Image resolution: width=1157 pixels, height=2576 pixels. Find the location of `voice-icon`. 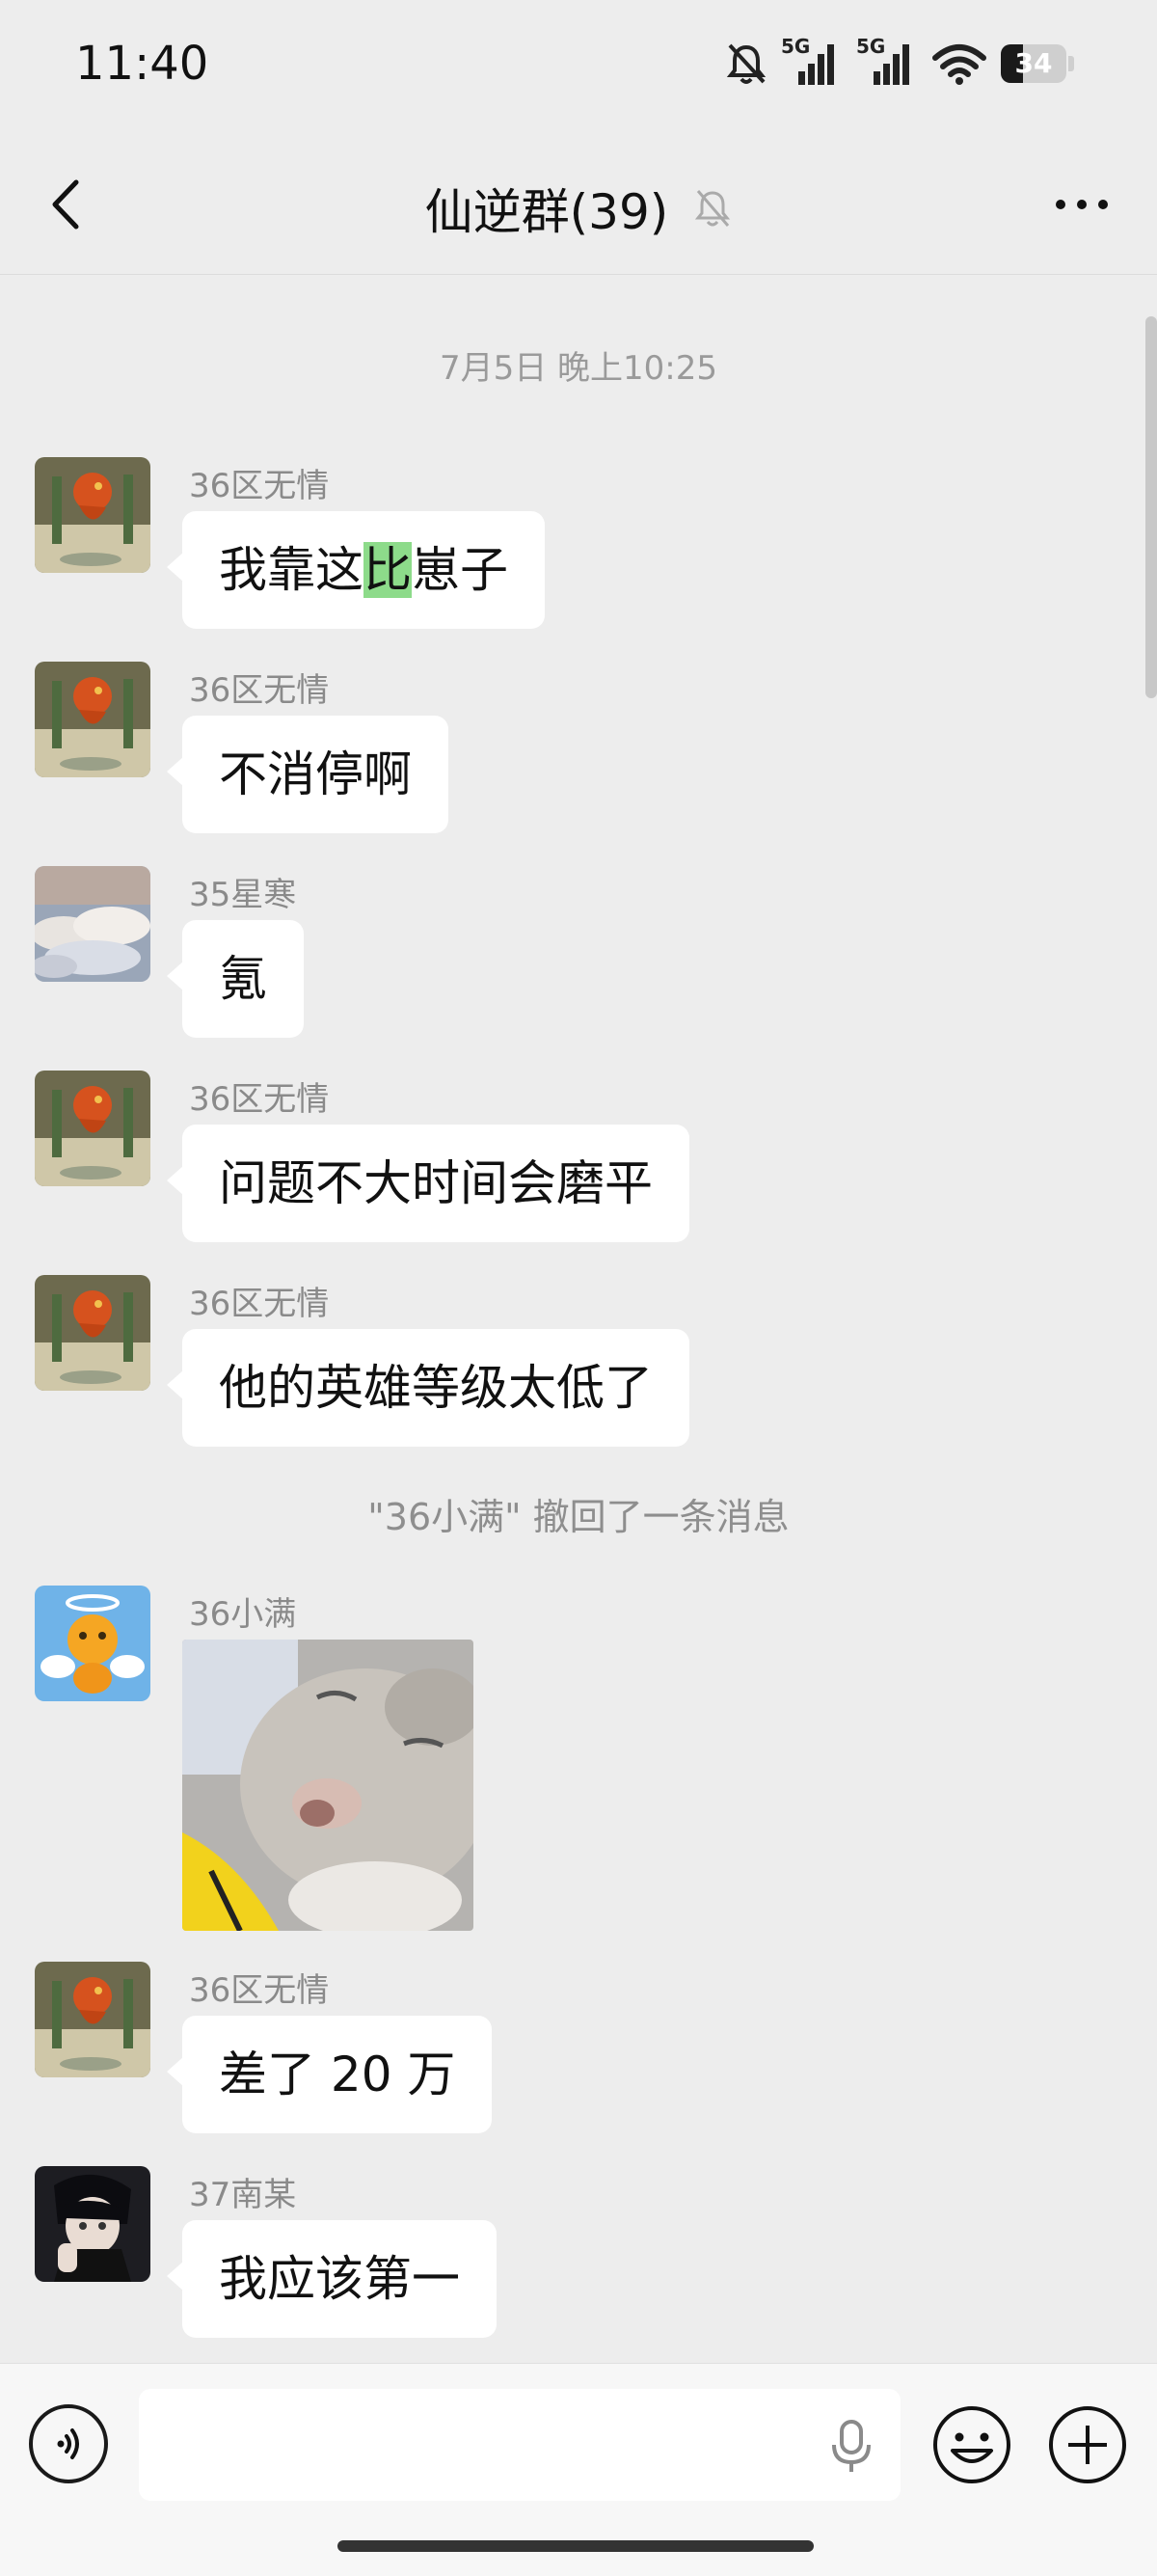

voice-icon is located at coordinates (68, 2443).